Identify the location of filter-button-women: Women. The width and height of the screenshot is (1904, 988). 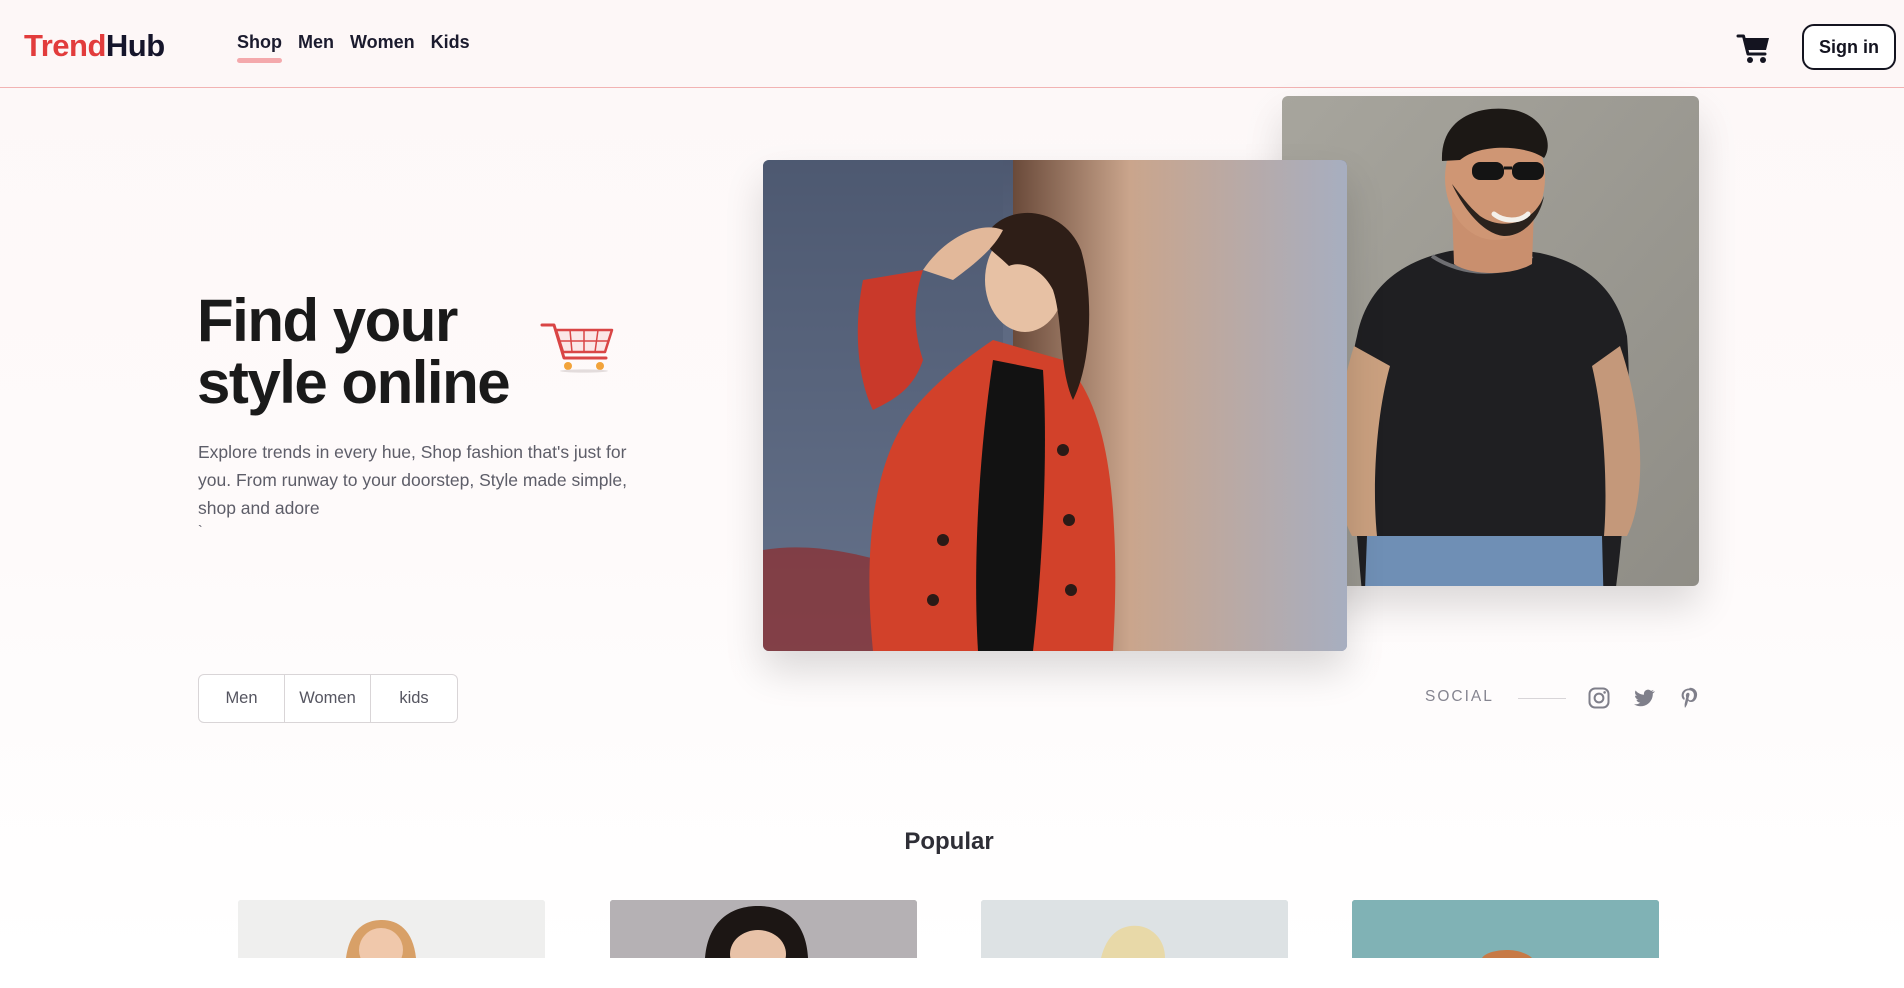
(328, 698).